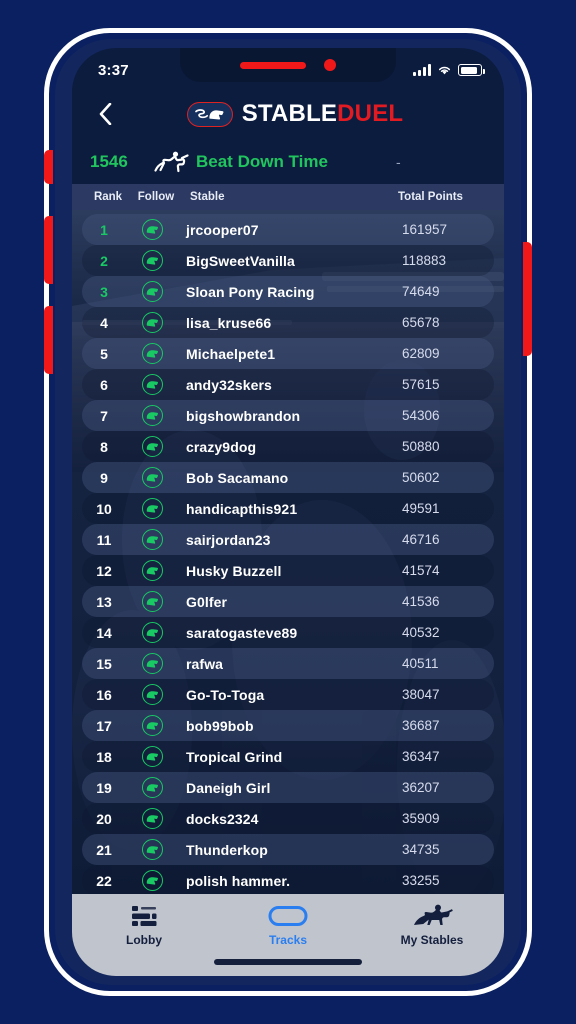 The height and width of the screenshot is (1024, 576). I want to click on row-stable-name: saratogasteve89, so click(242, 632).